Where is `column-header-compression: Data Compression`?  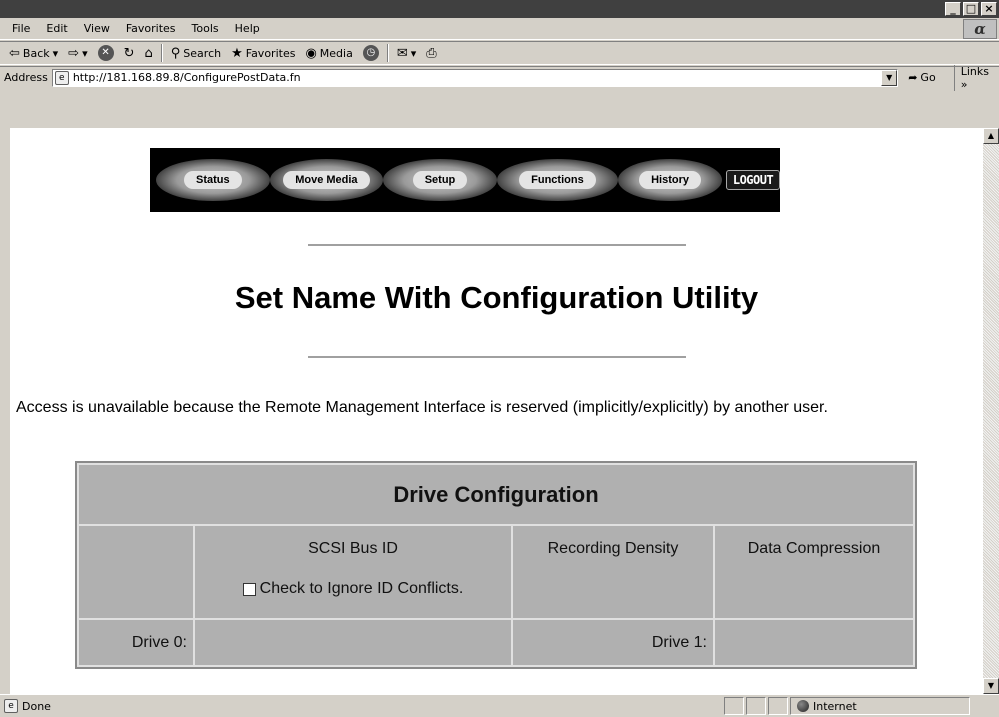
column-header-compression: Data Compression is located at coordinates (814, 572).